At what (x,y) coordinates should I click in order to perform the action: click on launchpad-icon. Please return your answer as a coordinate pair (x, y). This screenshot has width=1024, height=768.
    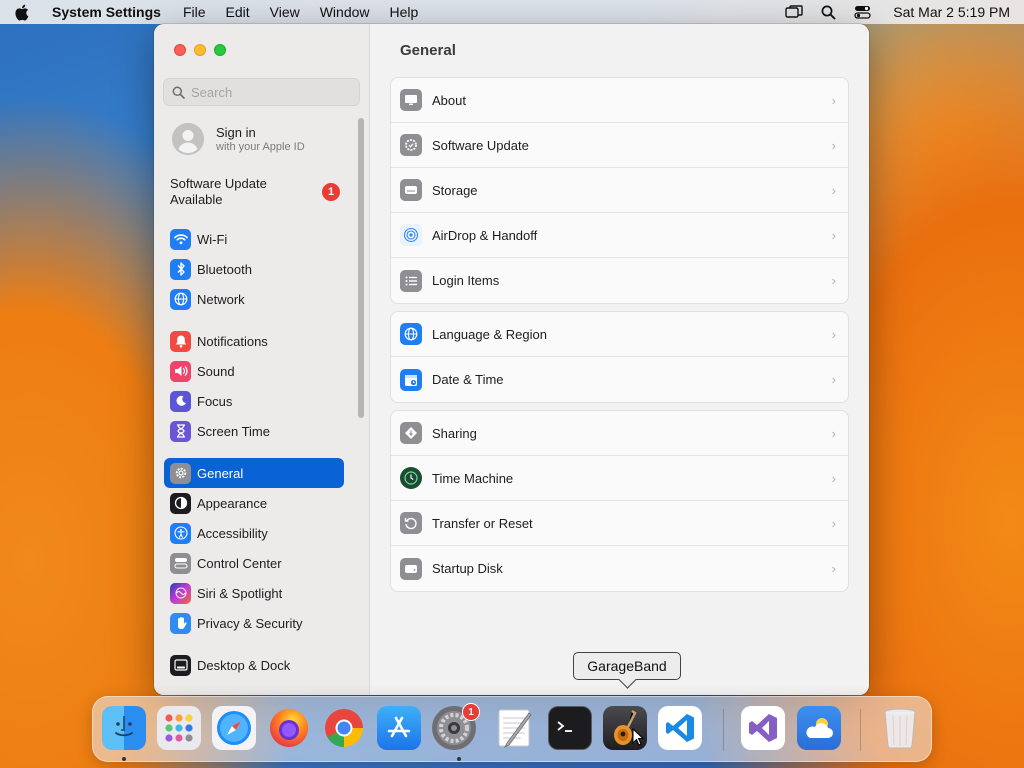
    Looking at the image, I should click on (179, 728).